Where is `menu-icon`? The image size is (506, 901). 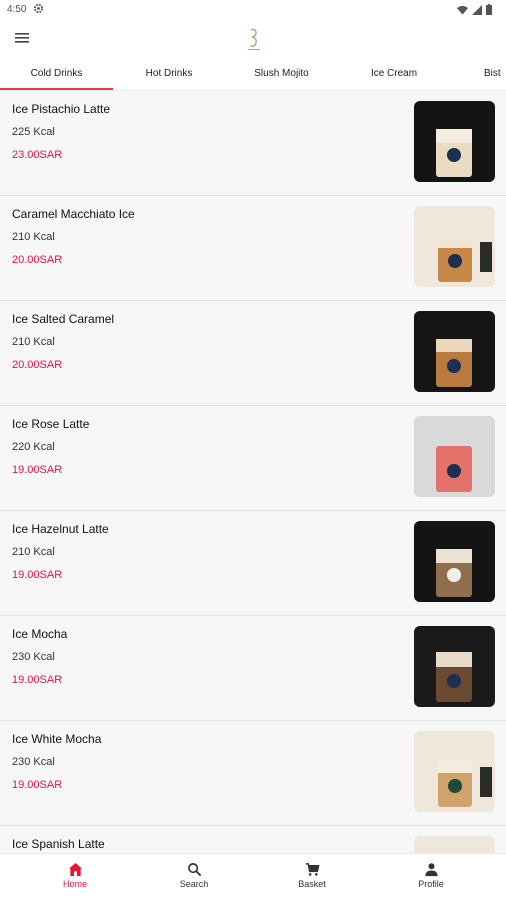 menu-icon is located at coordinates (23, 38).